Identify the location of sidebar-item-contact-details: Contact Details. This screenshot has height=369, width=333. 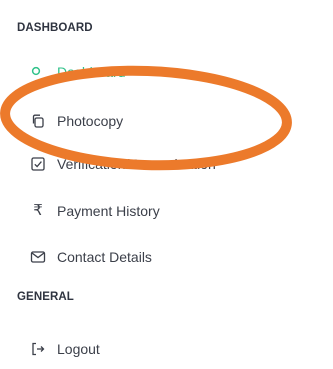
(91, 257).